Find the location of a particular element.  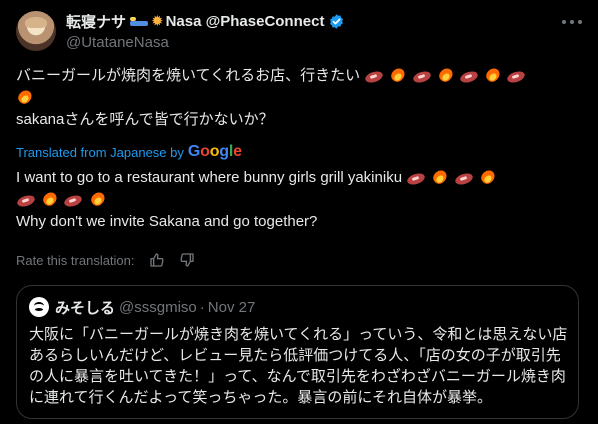

author-handle: @UtataneNasa is located at coordinates (117, 42).